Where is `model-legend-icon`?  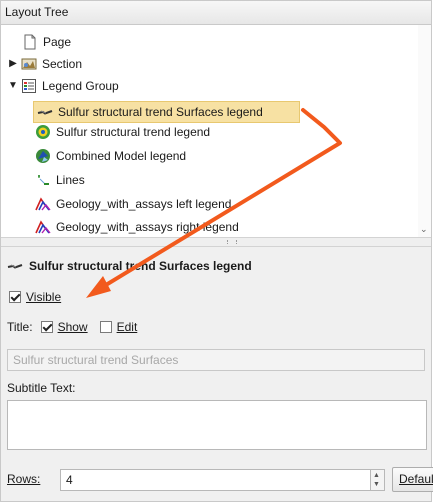
model-legend-icon is located at coordinates (43, 156).